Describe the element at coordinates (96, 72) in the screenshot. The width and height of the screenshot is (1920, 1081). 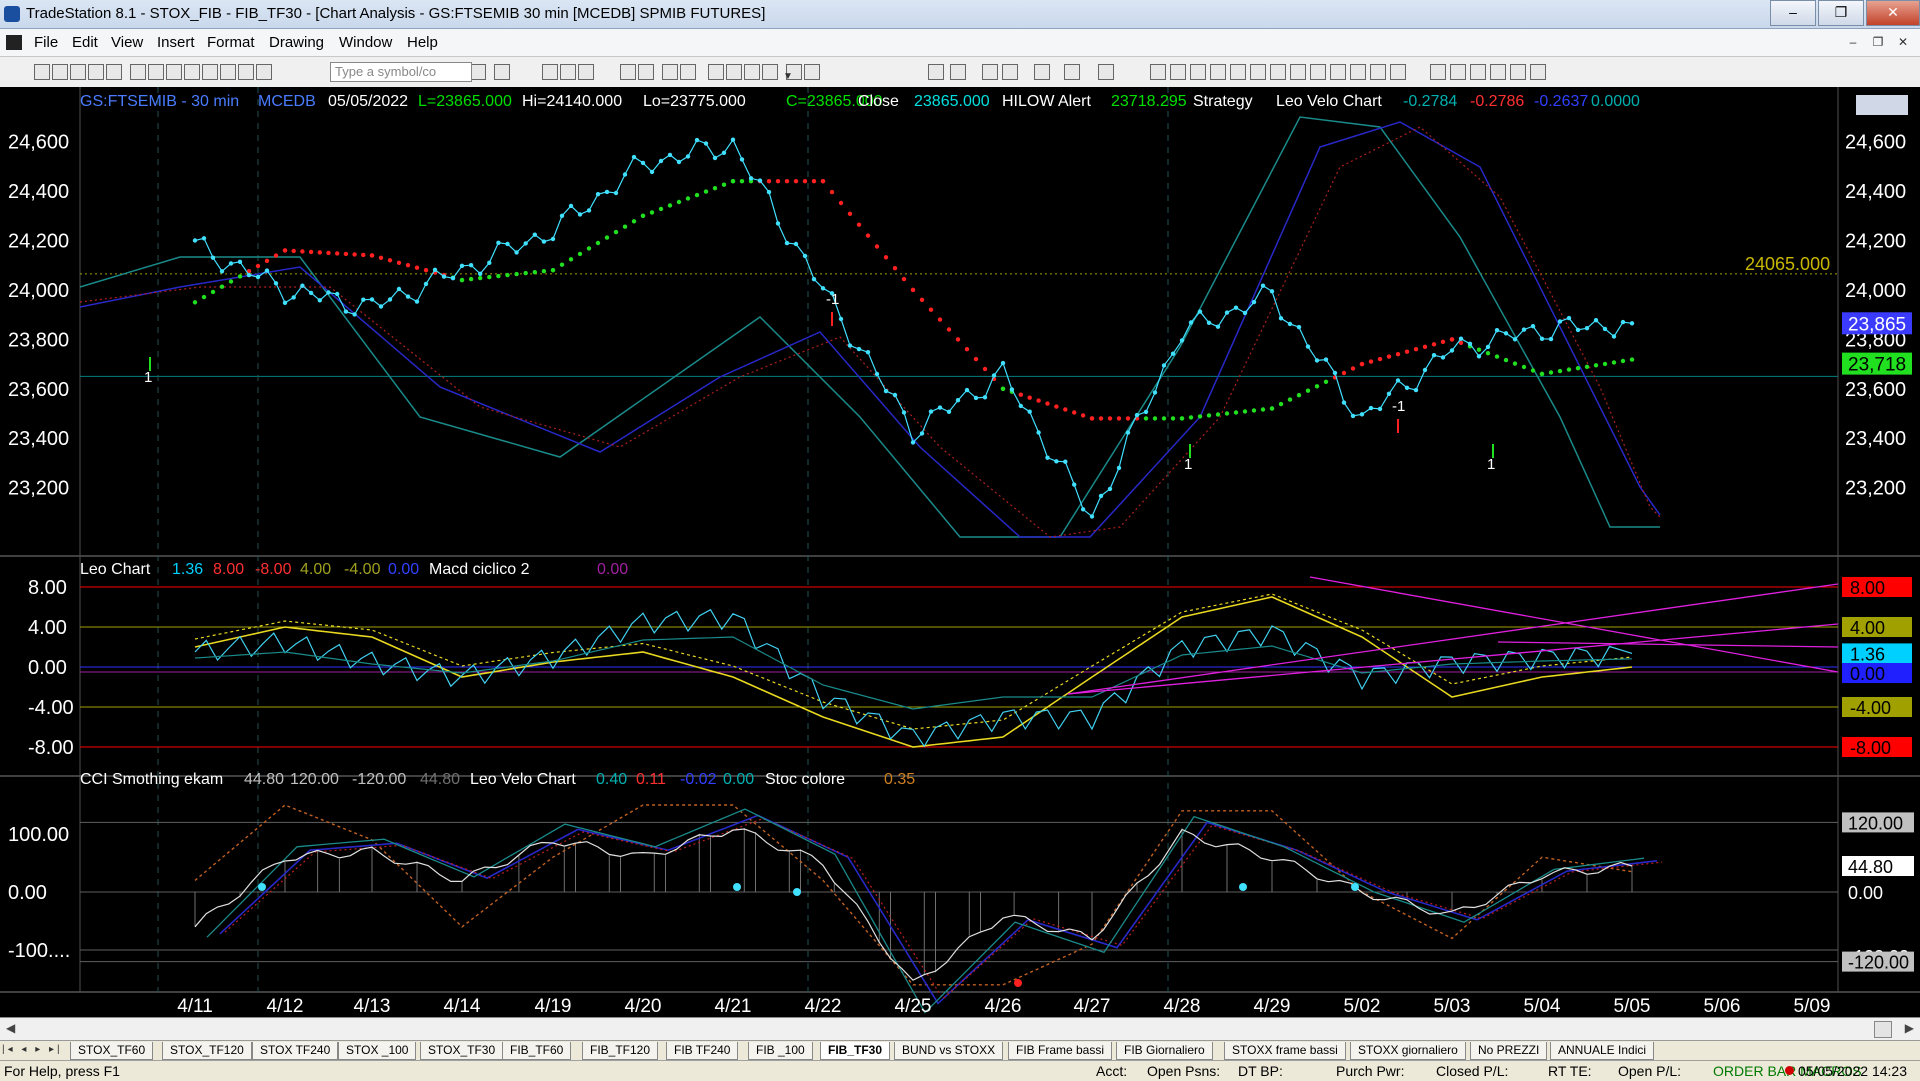
I see `save-all-icon` at that location.